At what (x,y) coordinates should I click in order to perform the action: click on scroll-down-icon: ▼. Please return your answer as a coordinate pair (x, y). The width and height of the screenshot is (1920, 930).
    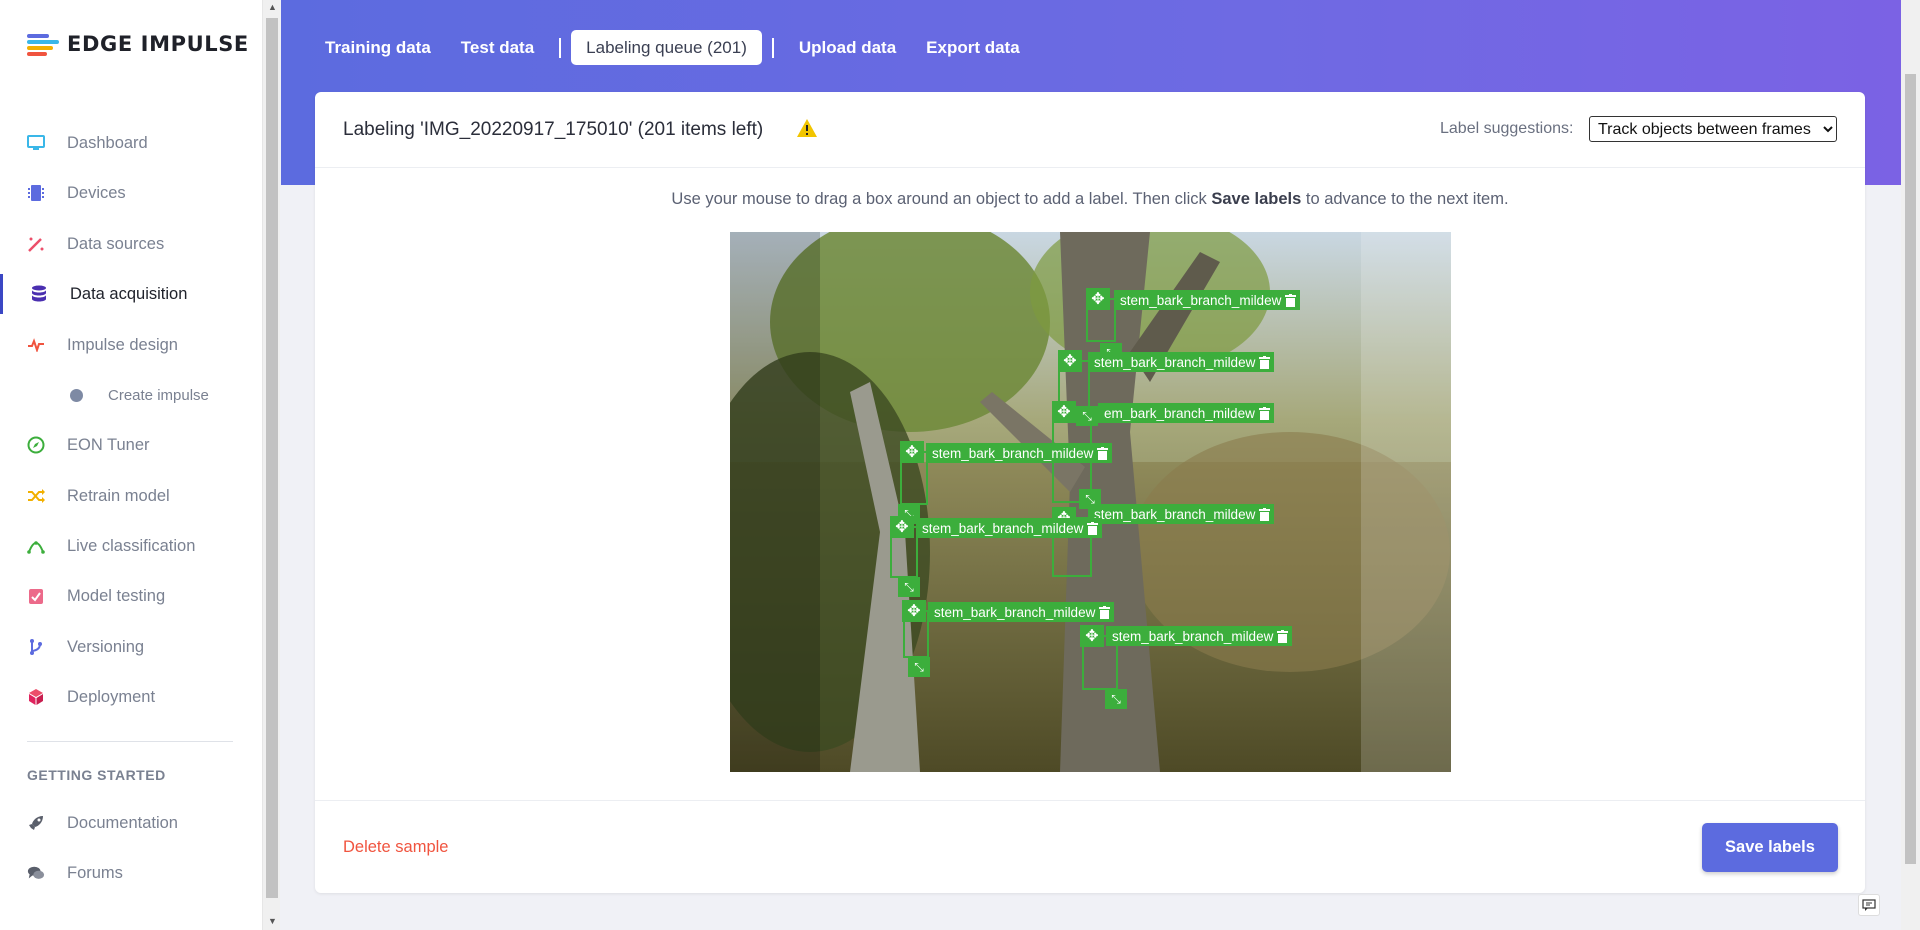
    Looking at the image, I should click on (272, 921).